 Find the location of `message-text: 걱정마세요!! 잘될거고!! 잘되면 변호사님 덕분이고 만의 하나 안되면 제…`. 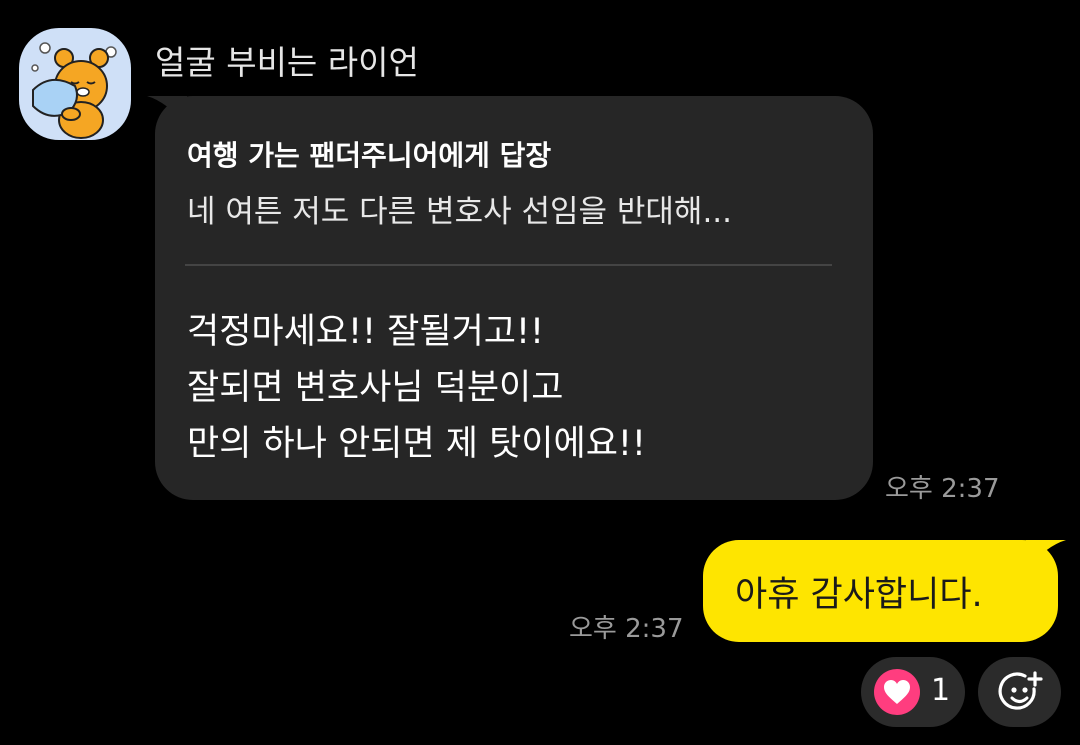

message-text: 걱정마세요!! 잘될거고!! 잘되면 변호사님 덕분이고 만의 하나 안되면 제… is located at coordinates (416, 388).